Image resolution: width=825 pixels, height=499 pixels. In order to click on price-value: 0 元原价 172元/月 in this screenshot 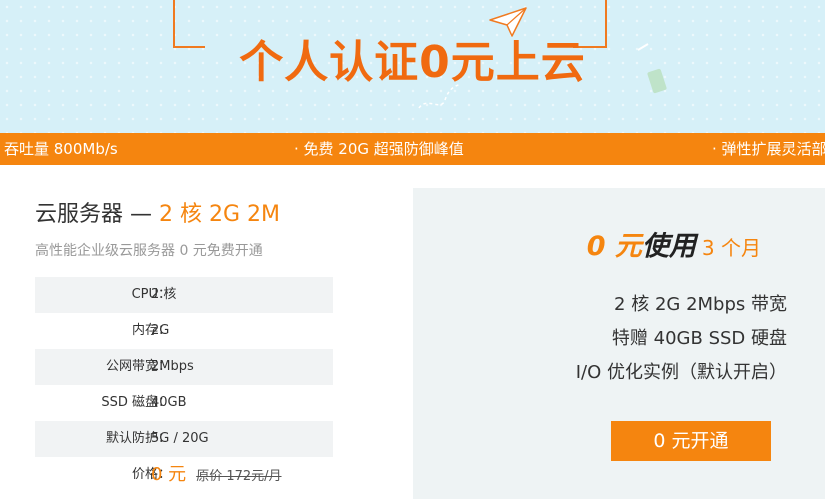, I will do `click(216, 476)`.